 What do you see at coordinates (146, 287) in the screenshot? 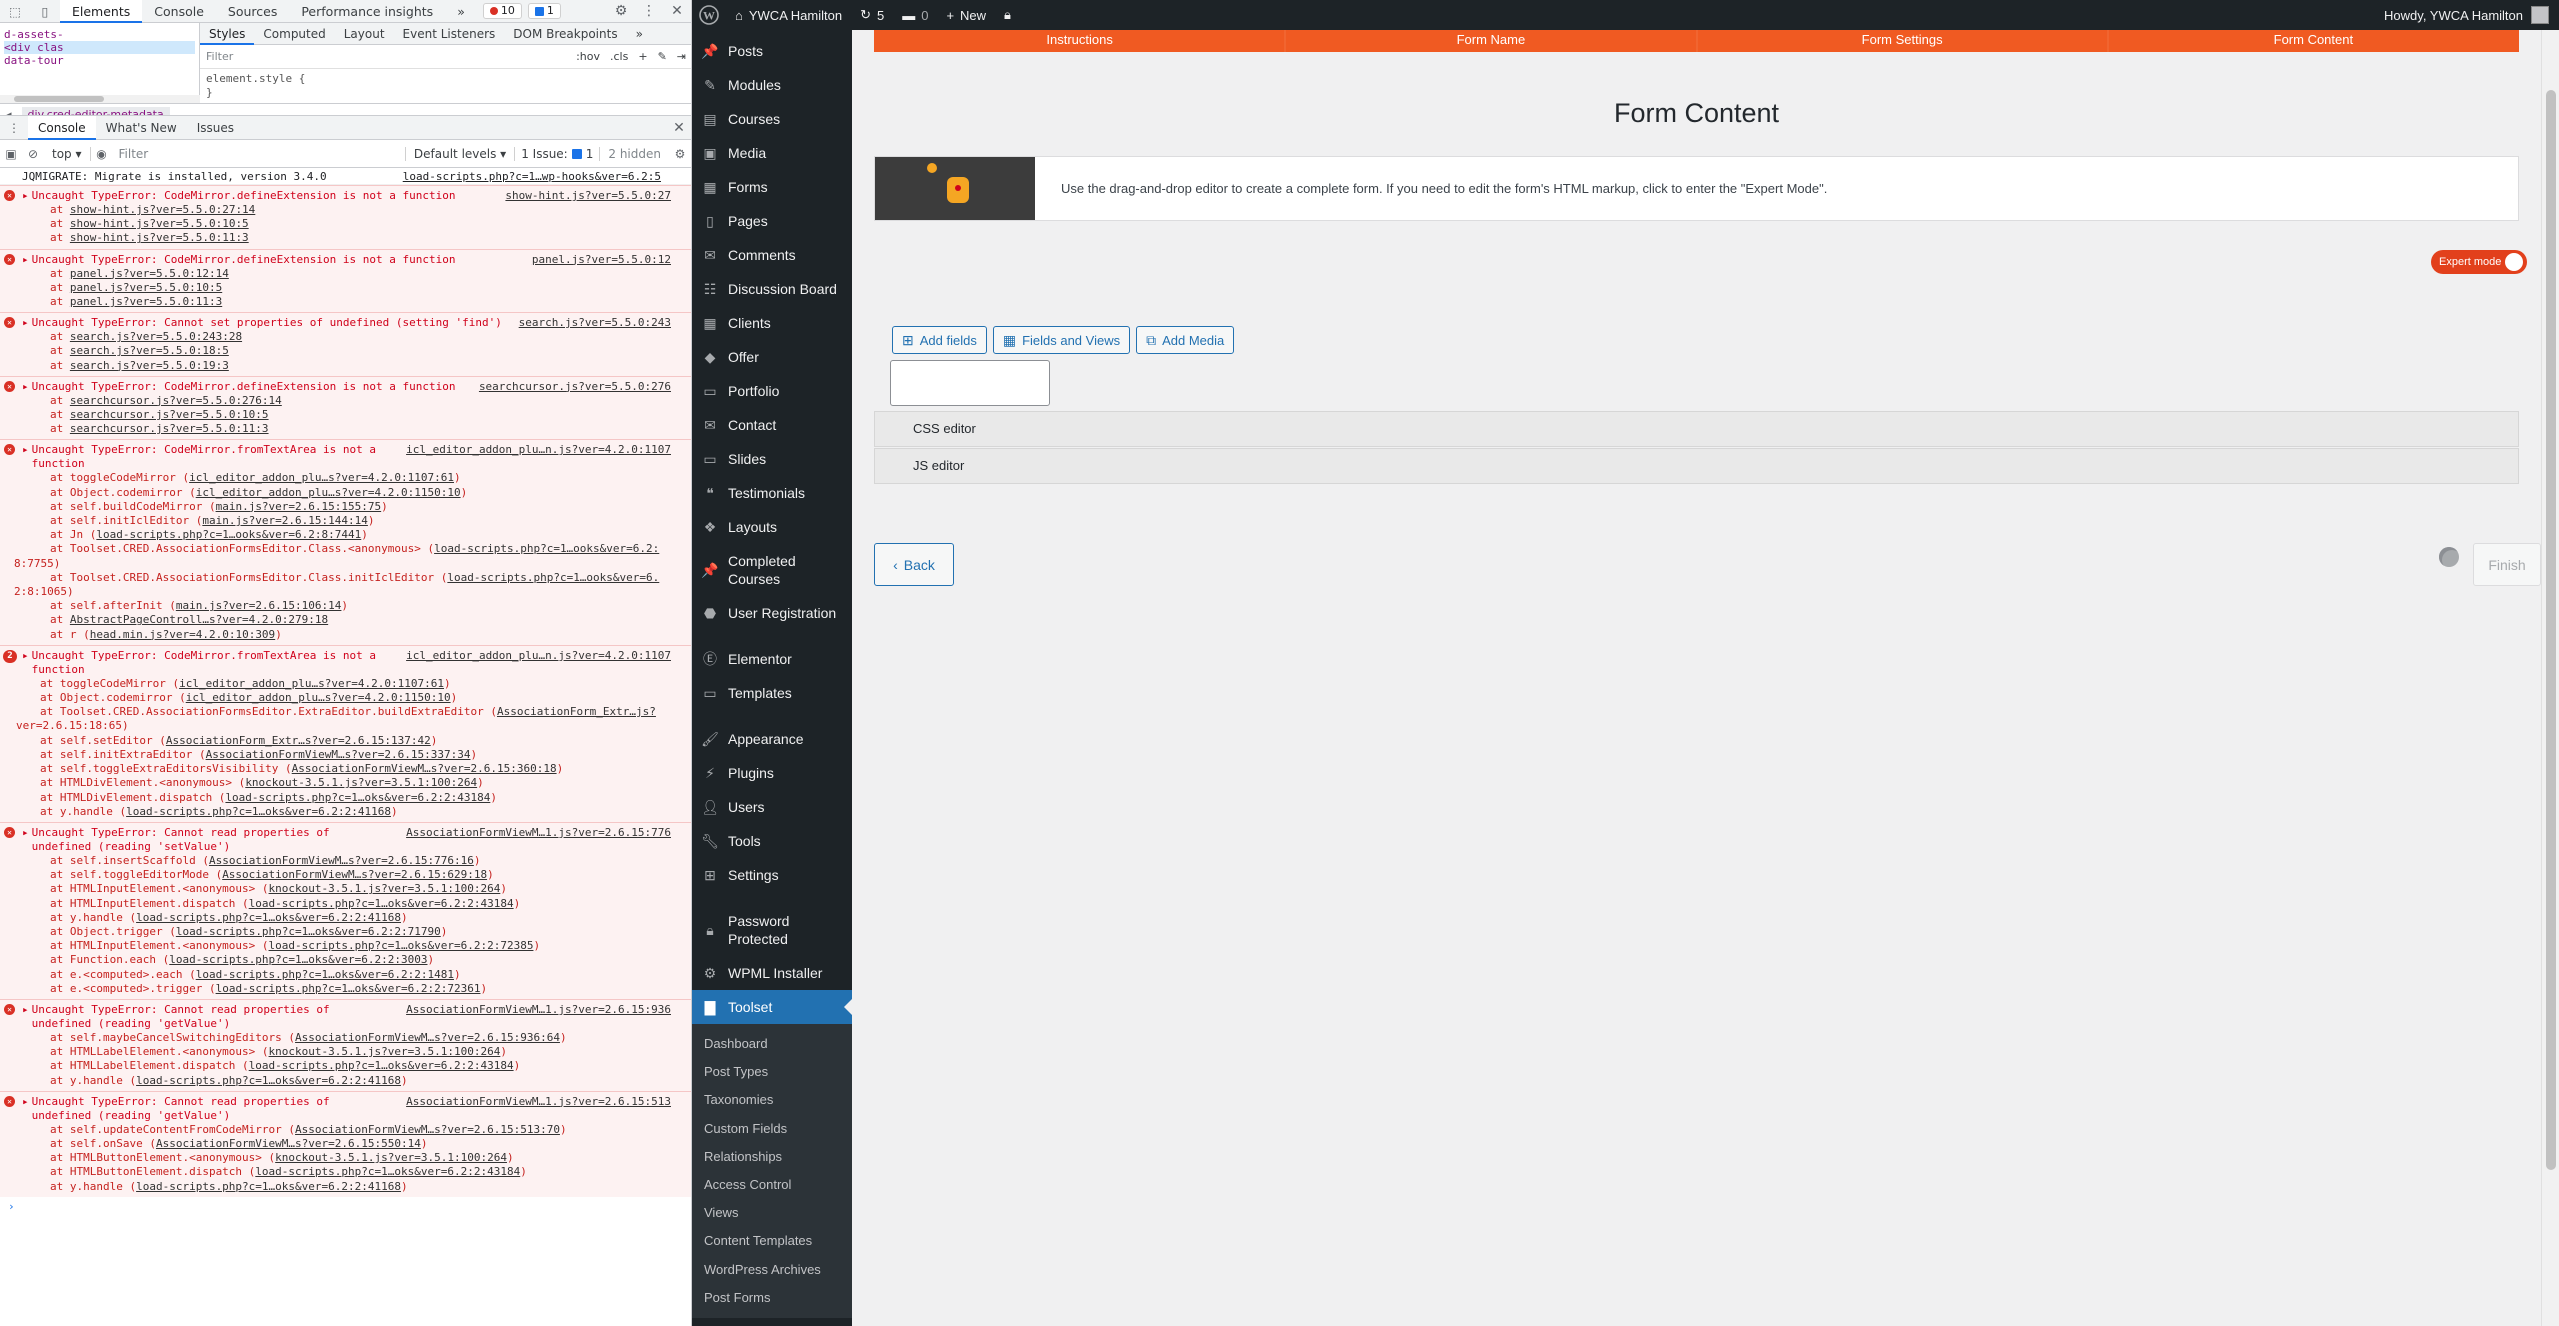
I see `stack-frame-link: panel.js?ver=5.5.0:10:5` at bounding box center [146, 287].